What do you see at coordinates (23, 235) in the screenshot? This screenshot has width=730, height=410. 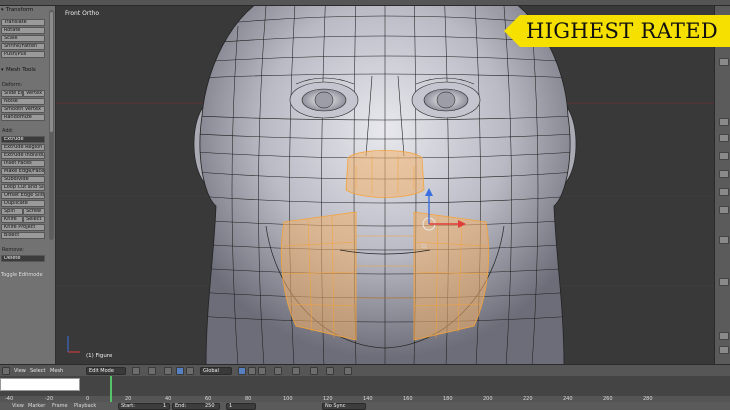 I see `bisect-button: Bisect` at bounding box center [23, 235].